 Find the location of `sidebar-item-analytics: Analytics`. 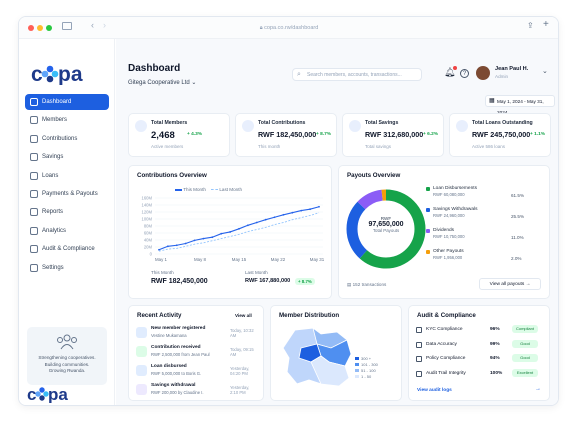

sidebar-item-analytics: Analytics is located at coordinates (67, 231).